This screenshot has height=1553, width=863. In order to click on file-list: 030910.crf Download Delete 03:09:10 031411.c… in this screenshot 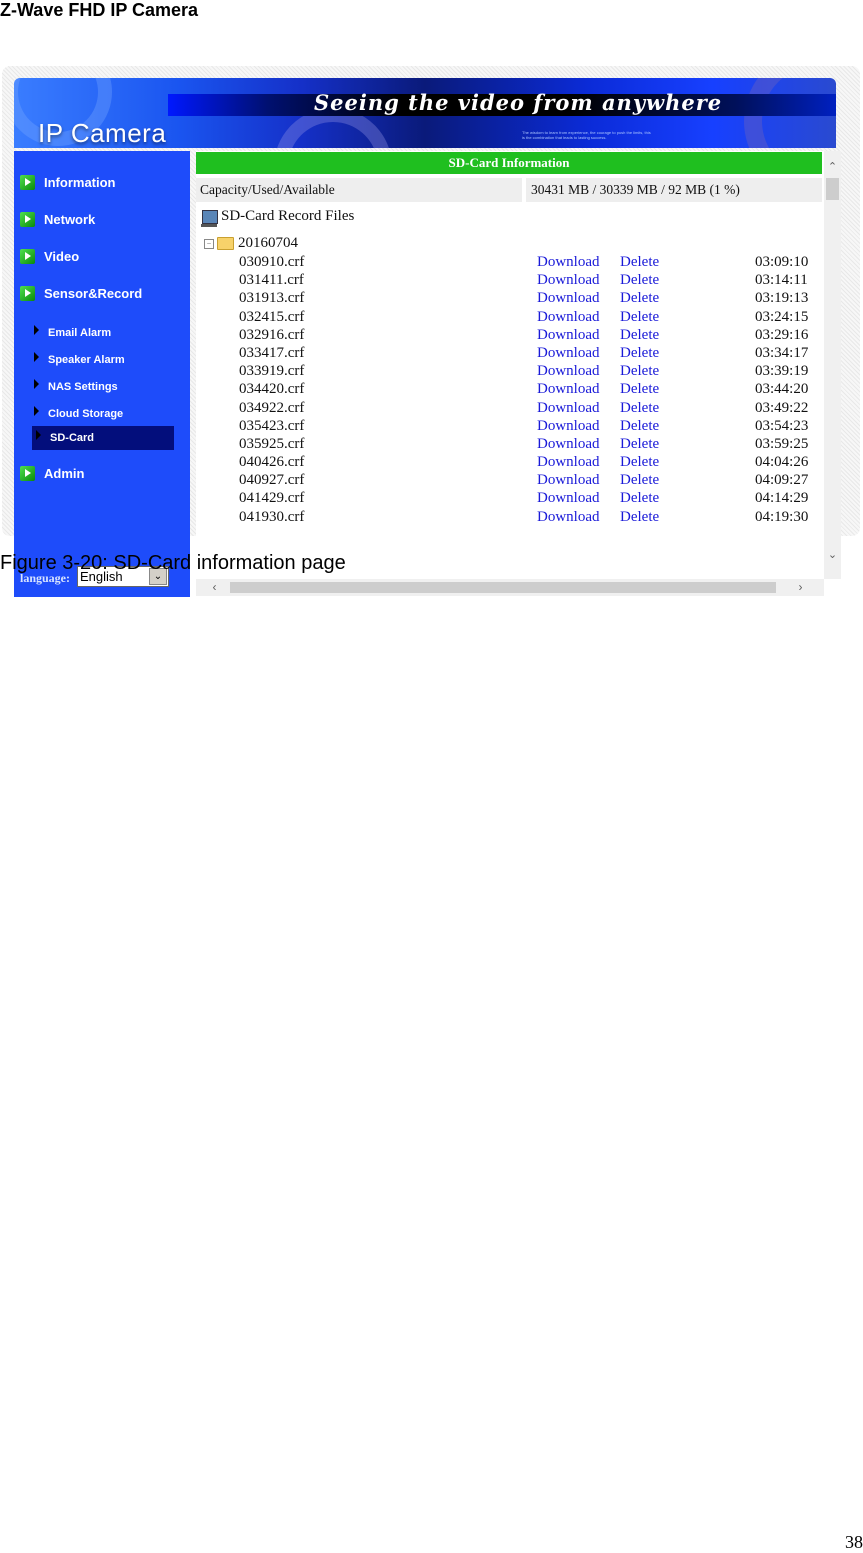, I will do `click(509, 389)`.